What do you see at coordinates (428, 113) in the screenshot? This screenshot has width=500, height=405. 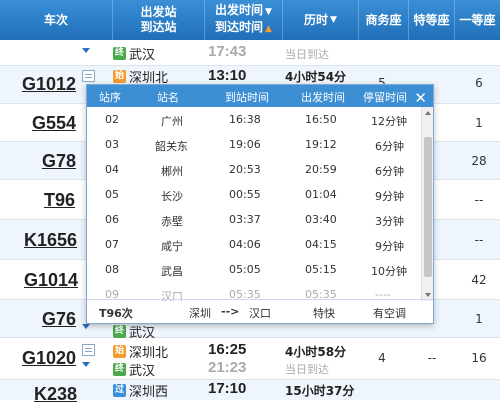 I see `scroll-up-icon` at bounding box center [428, 113].